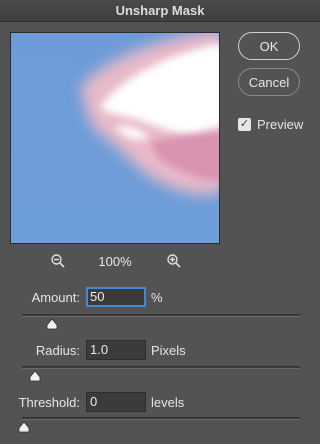  What do you see at coordinates (161, 367) in the screenshot?
I see `radius-slider-track` at bounding box center [161, 367].